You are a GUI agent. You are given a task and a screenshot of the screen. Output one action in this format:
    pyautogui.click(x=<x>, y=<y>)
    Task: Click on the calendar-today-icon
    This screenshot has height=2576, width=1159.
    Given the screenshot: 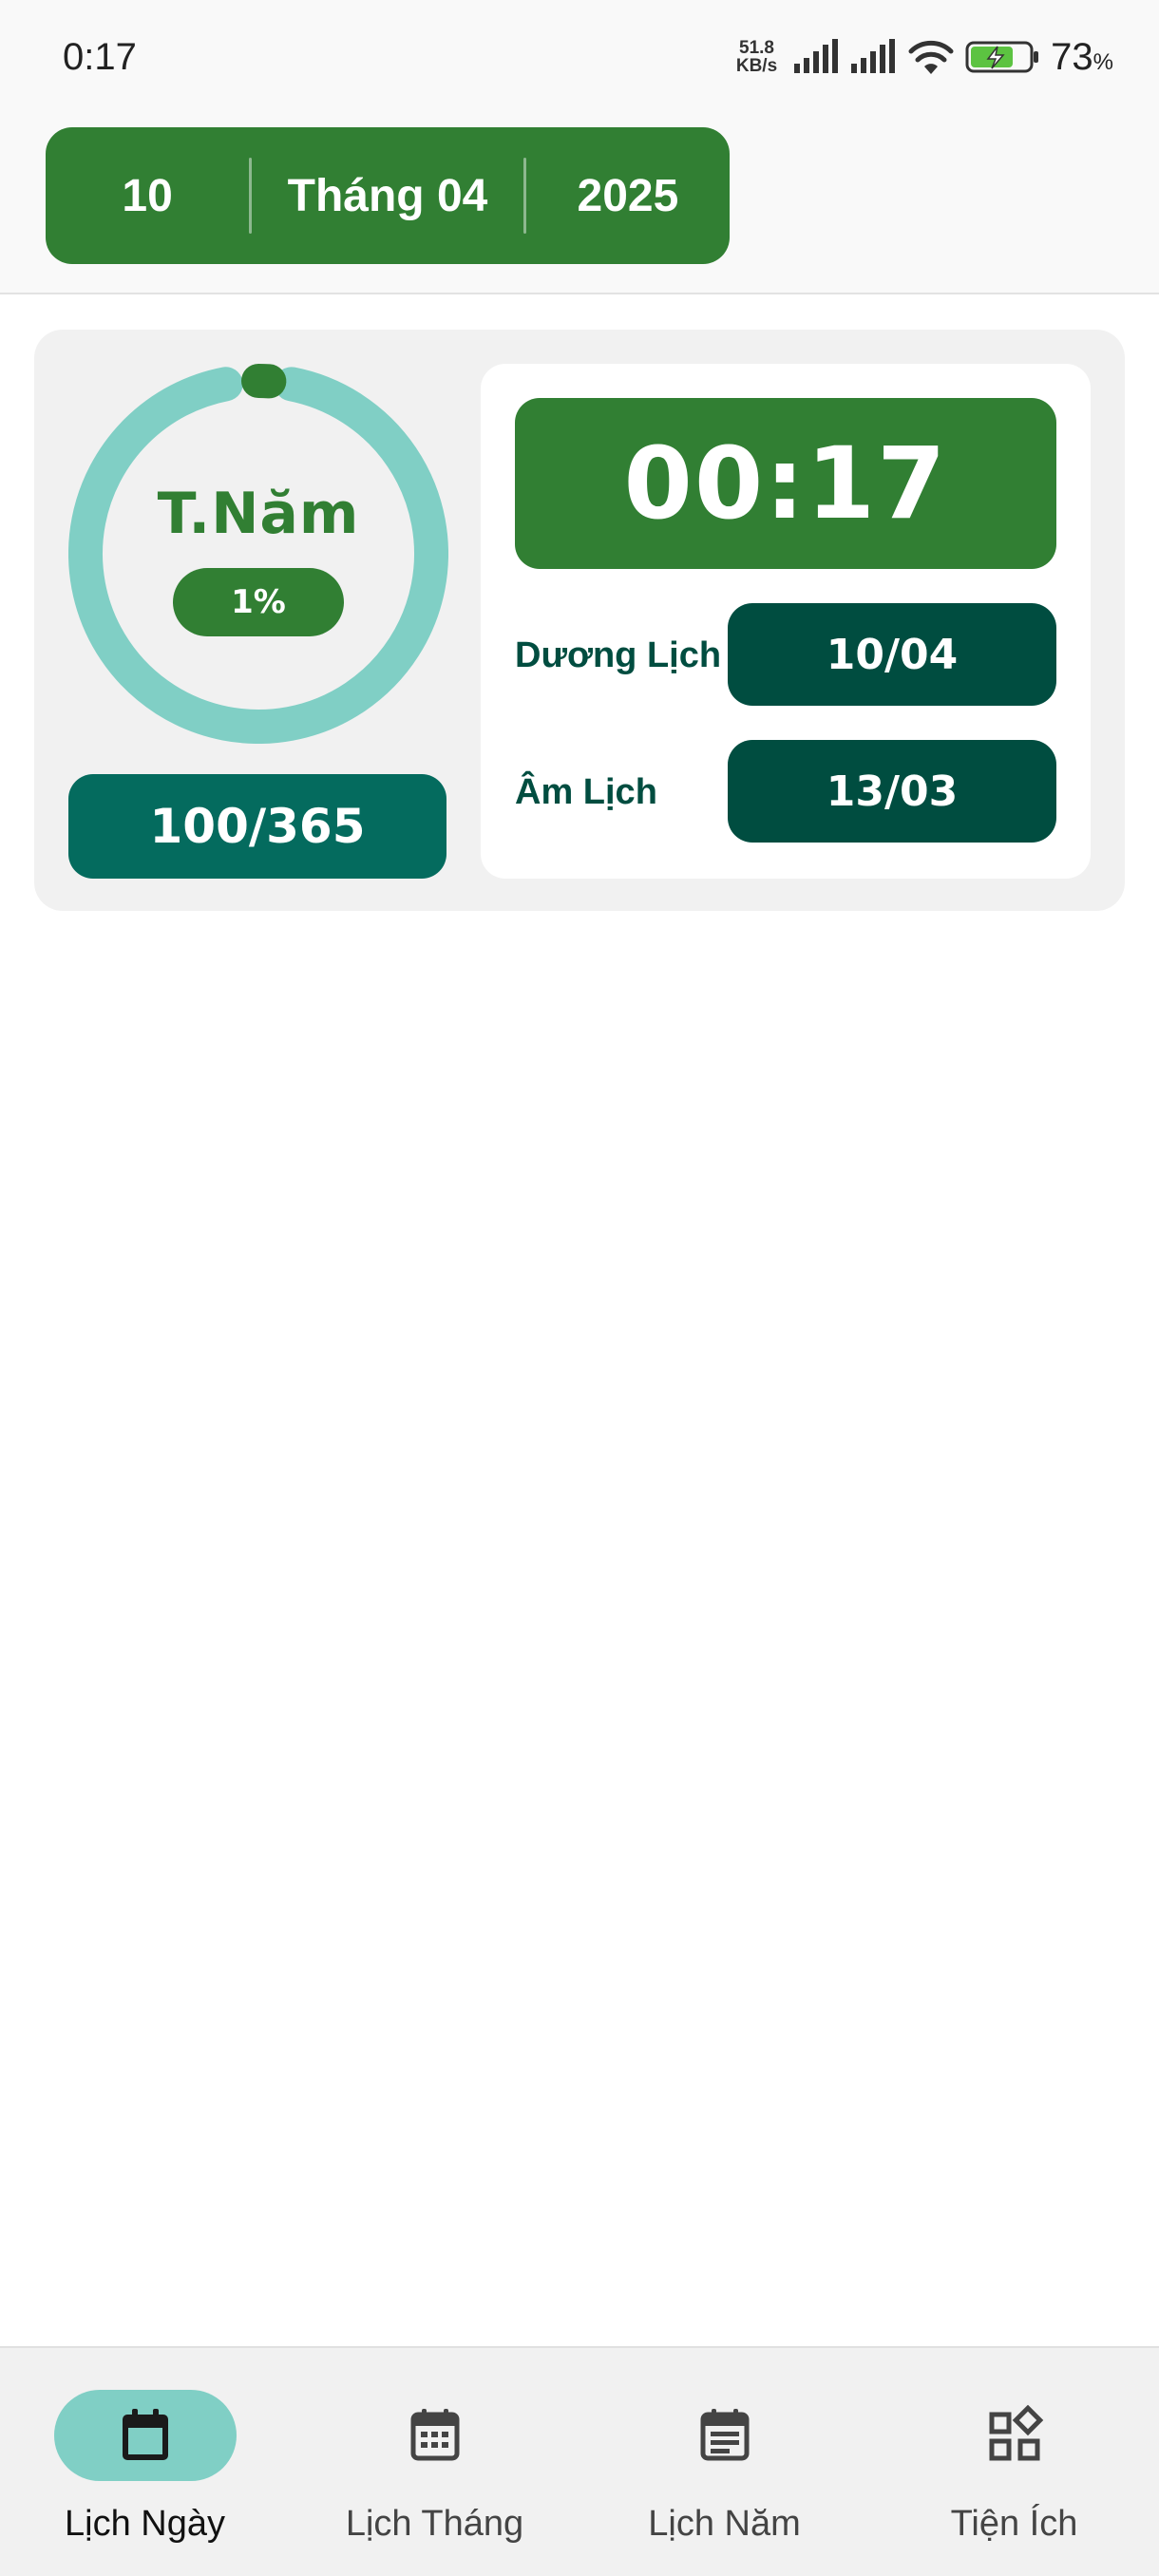 What is the action you would take?
    pyautogui.click(x=145, y=2434)
    